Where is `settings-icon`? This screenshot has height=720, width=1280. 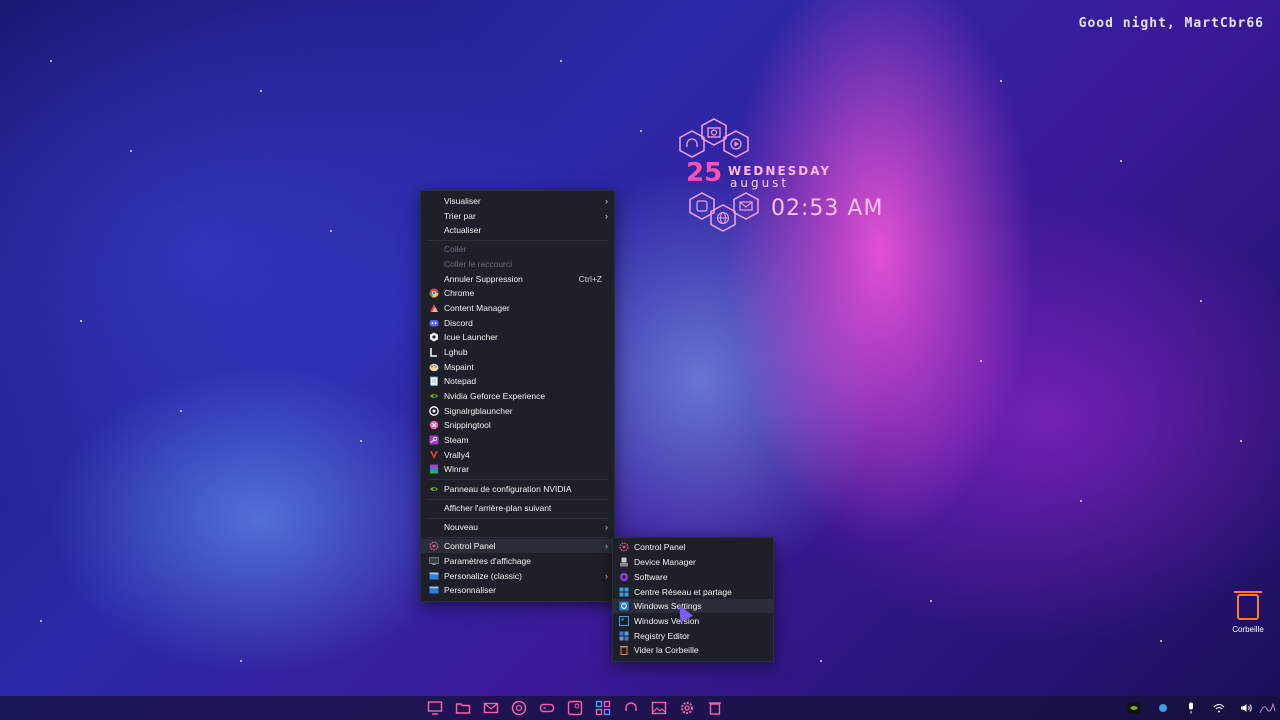 settings-icon is located at coordinates (624, 606).